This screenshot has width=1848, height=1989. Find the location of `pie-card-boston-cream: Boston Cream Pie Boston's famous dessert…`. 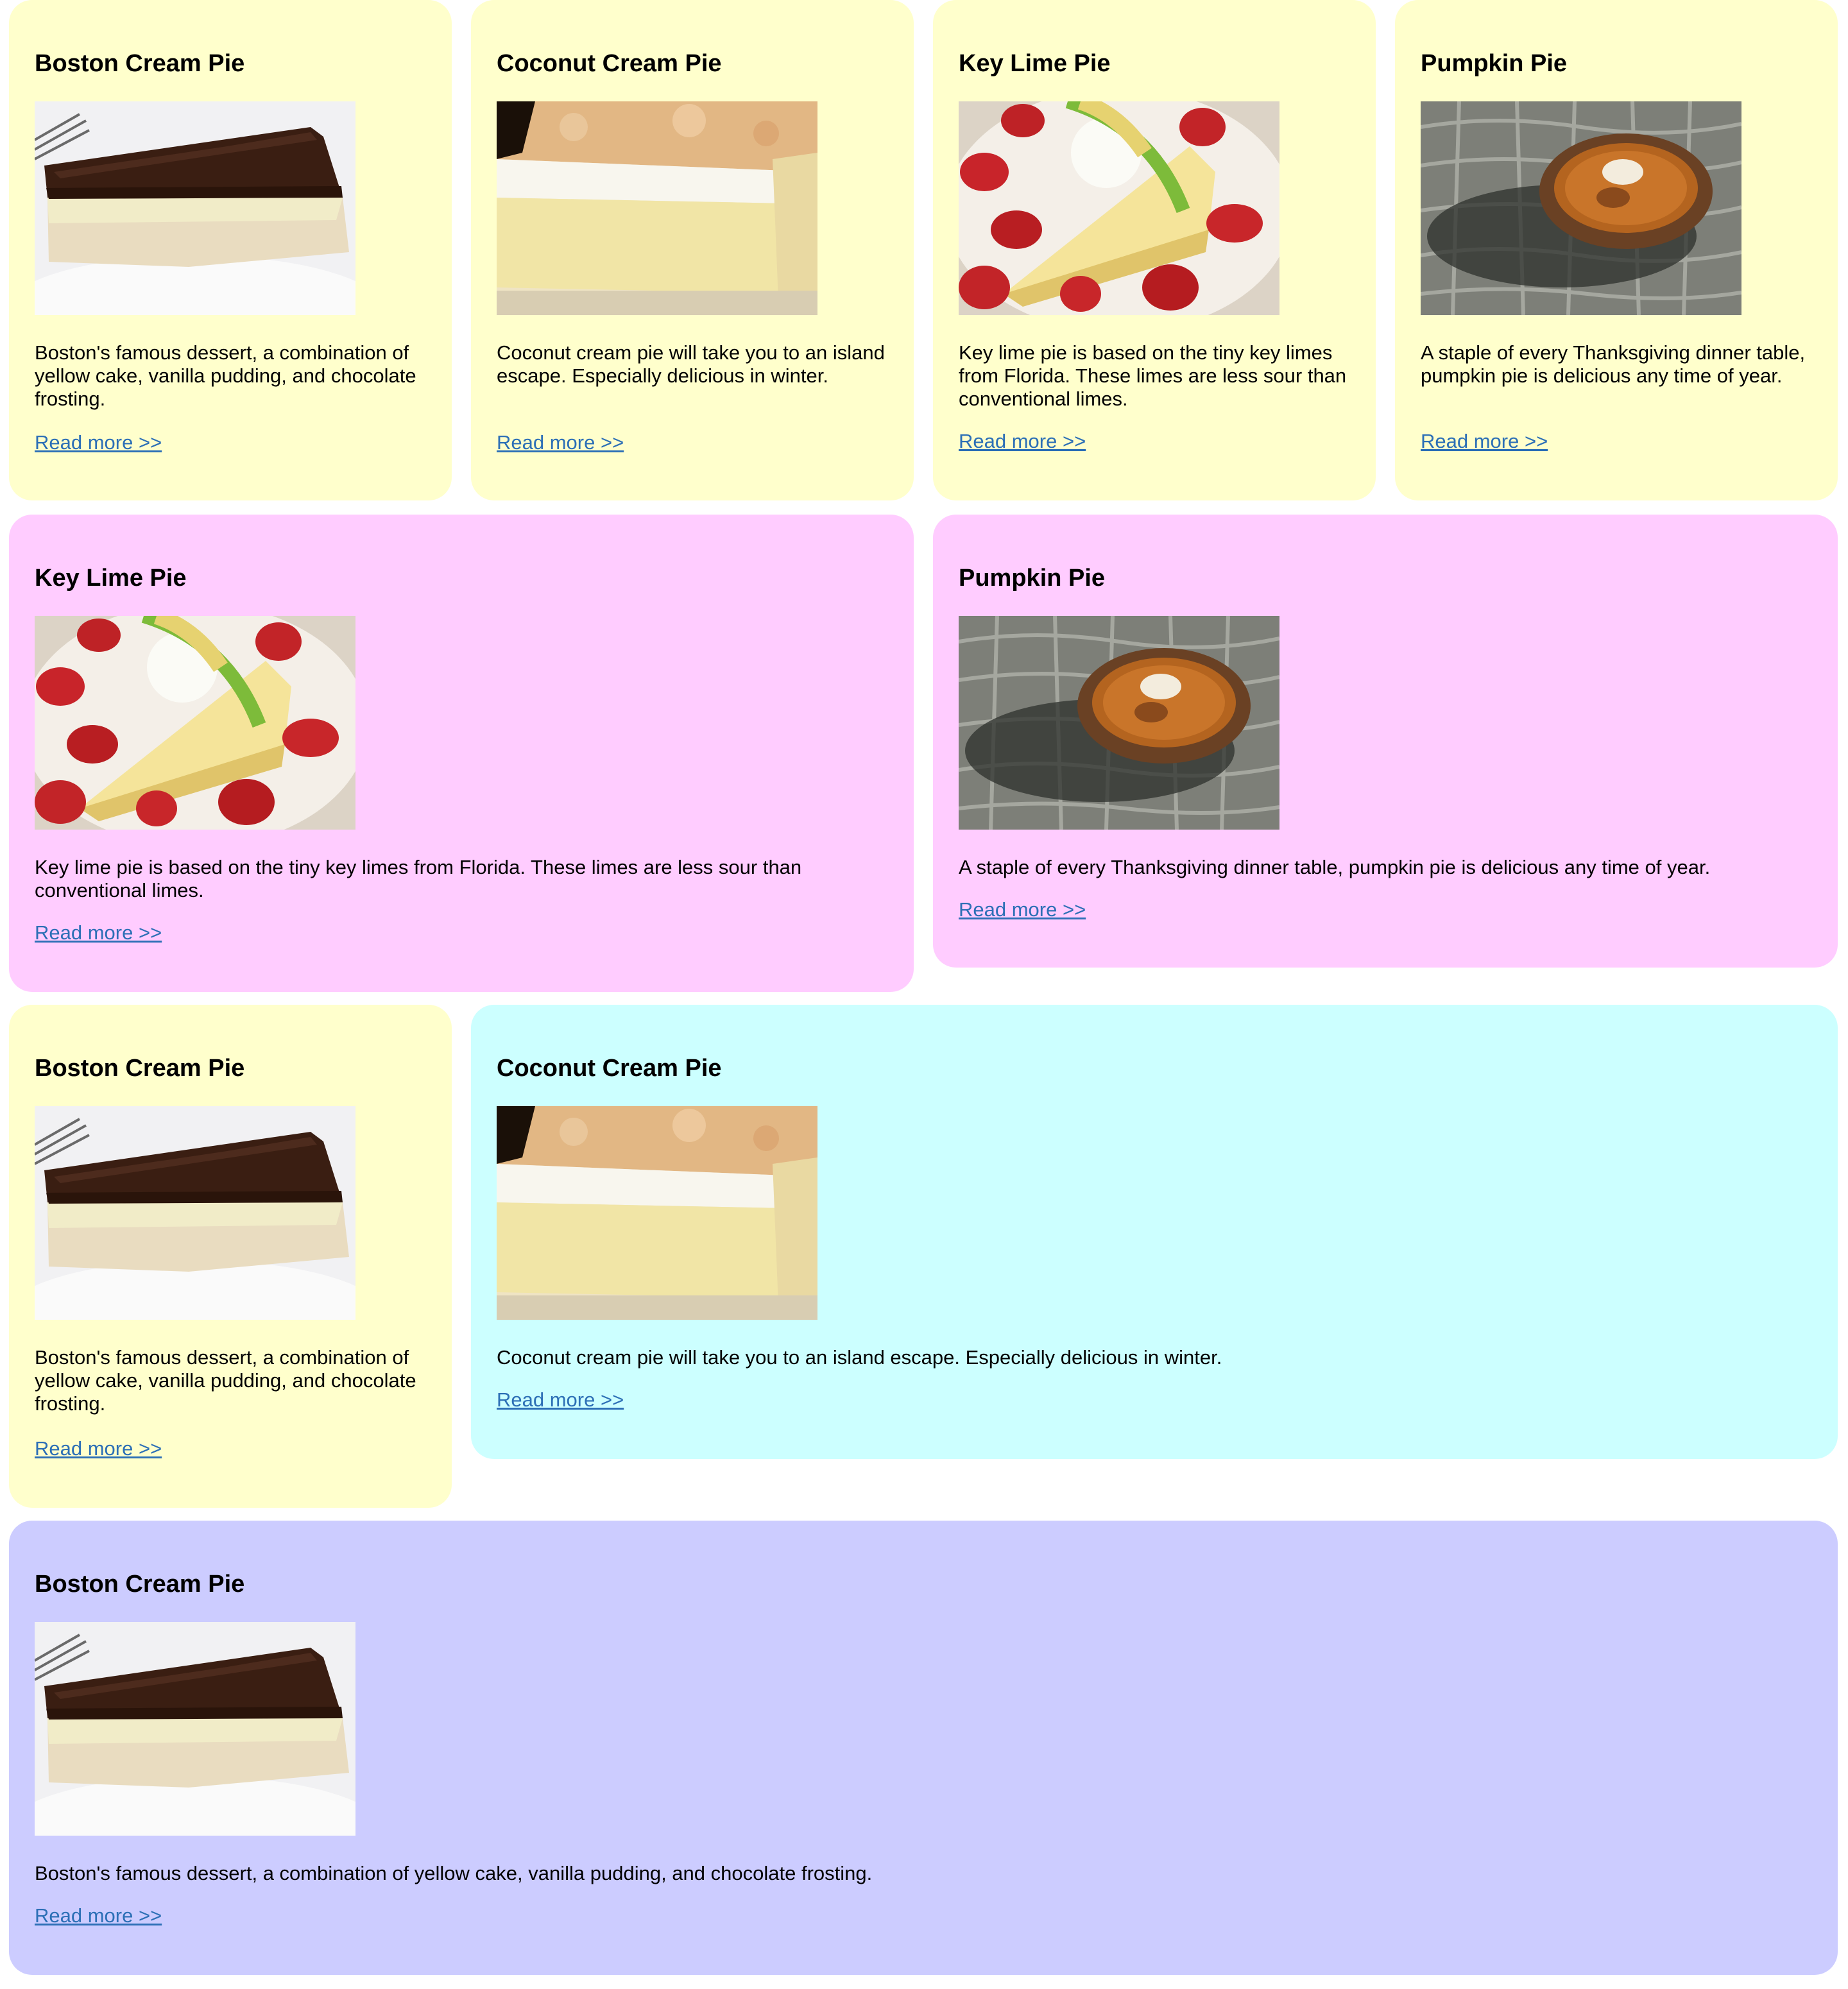

pie-card-boston-cream: Boston Cream Pie Boston's famous dessert… is located at coordinates (231, 250).